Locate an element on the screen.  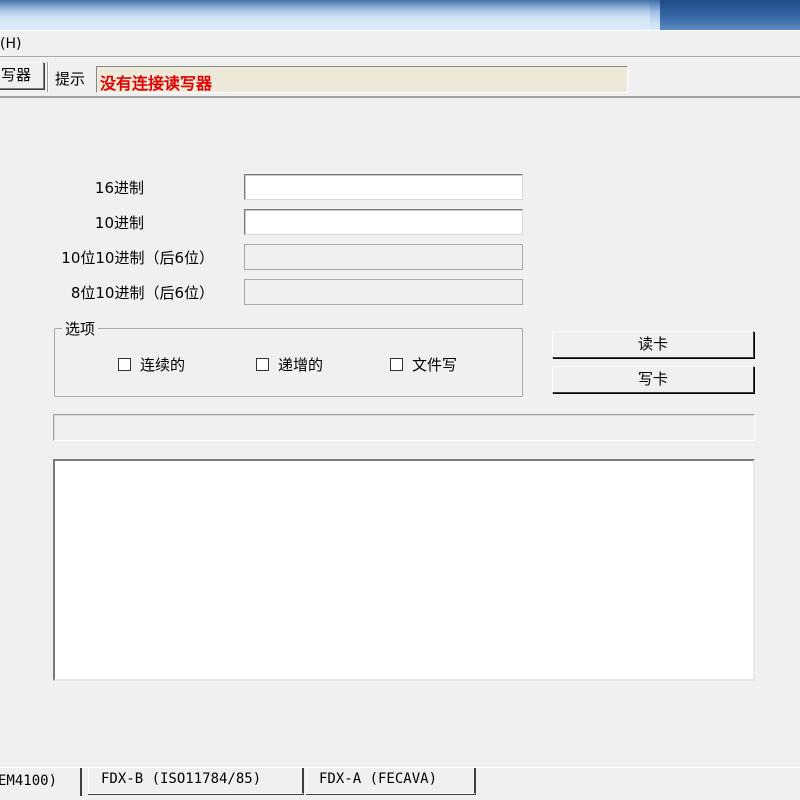
increment-checkbox-label: 递增的 is located at coordinates (301, 365).